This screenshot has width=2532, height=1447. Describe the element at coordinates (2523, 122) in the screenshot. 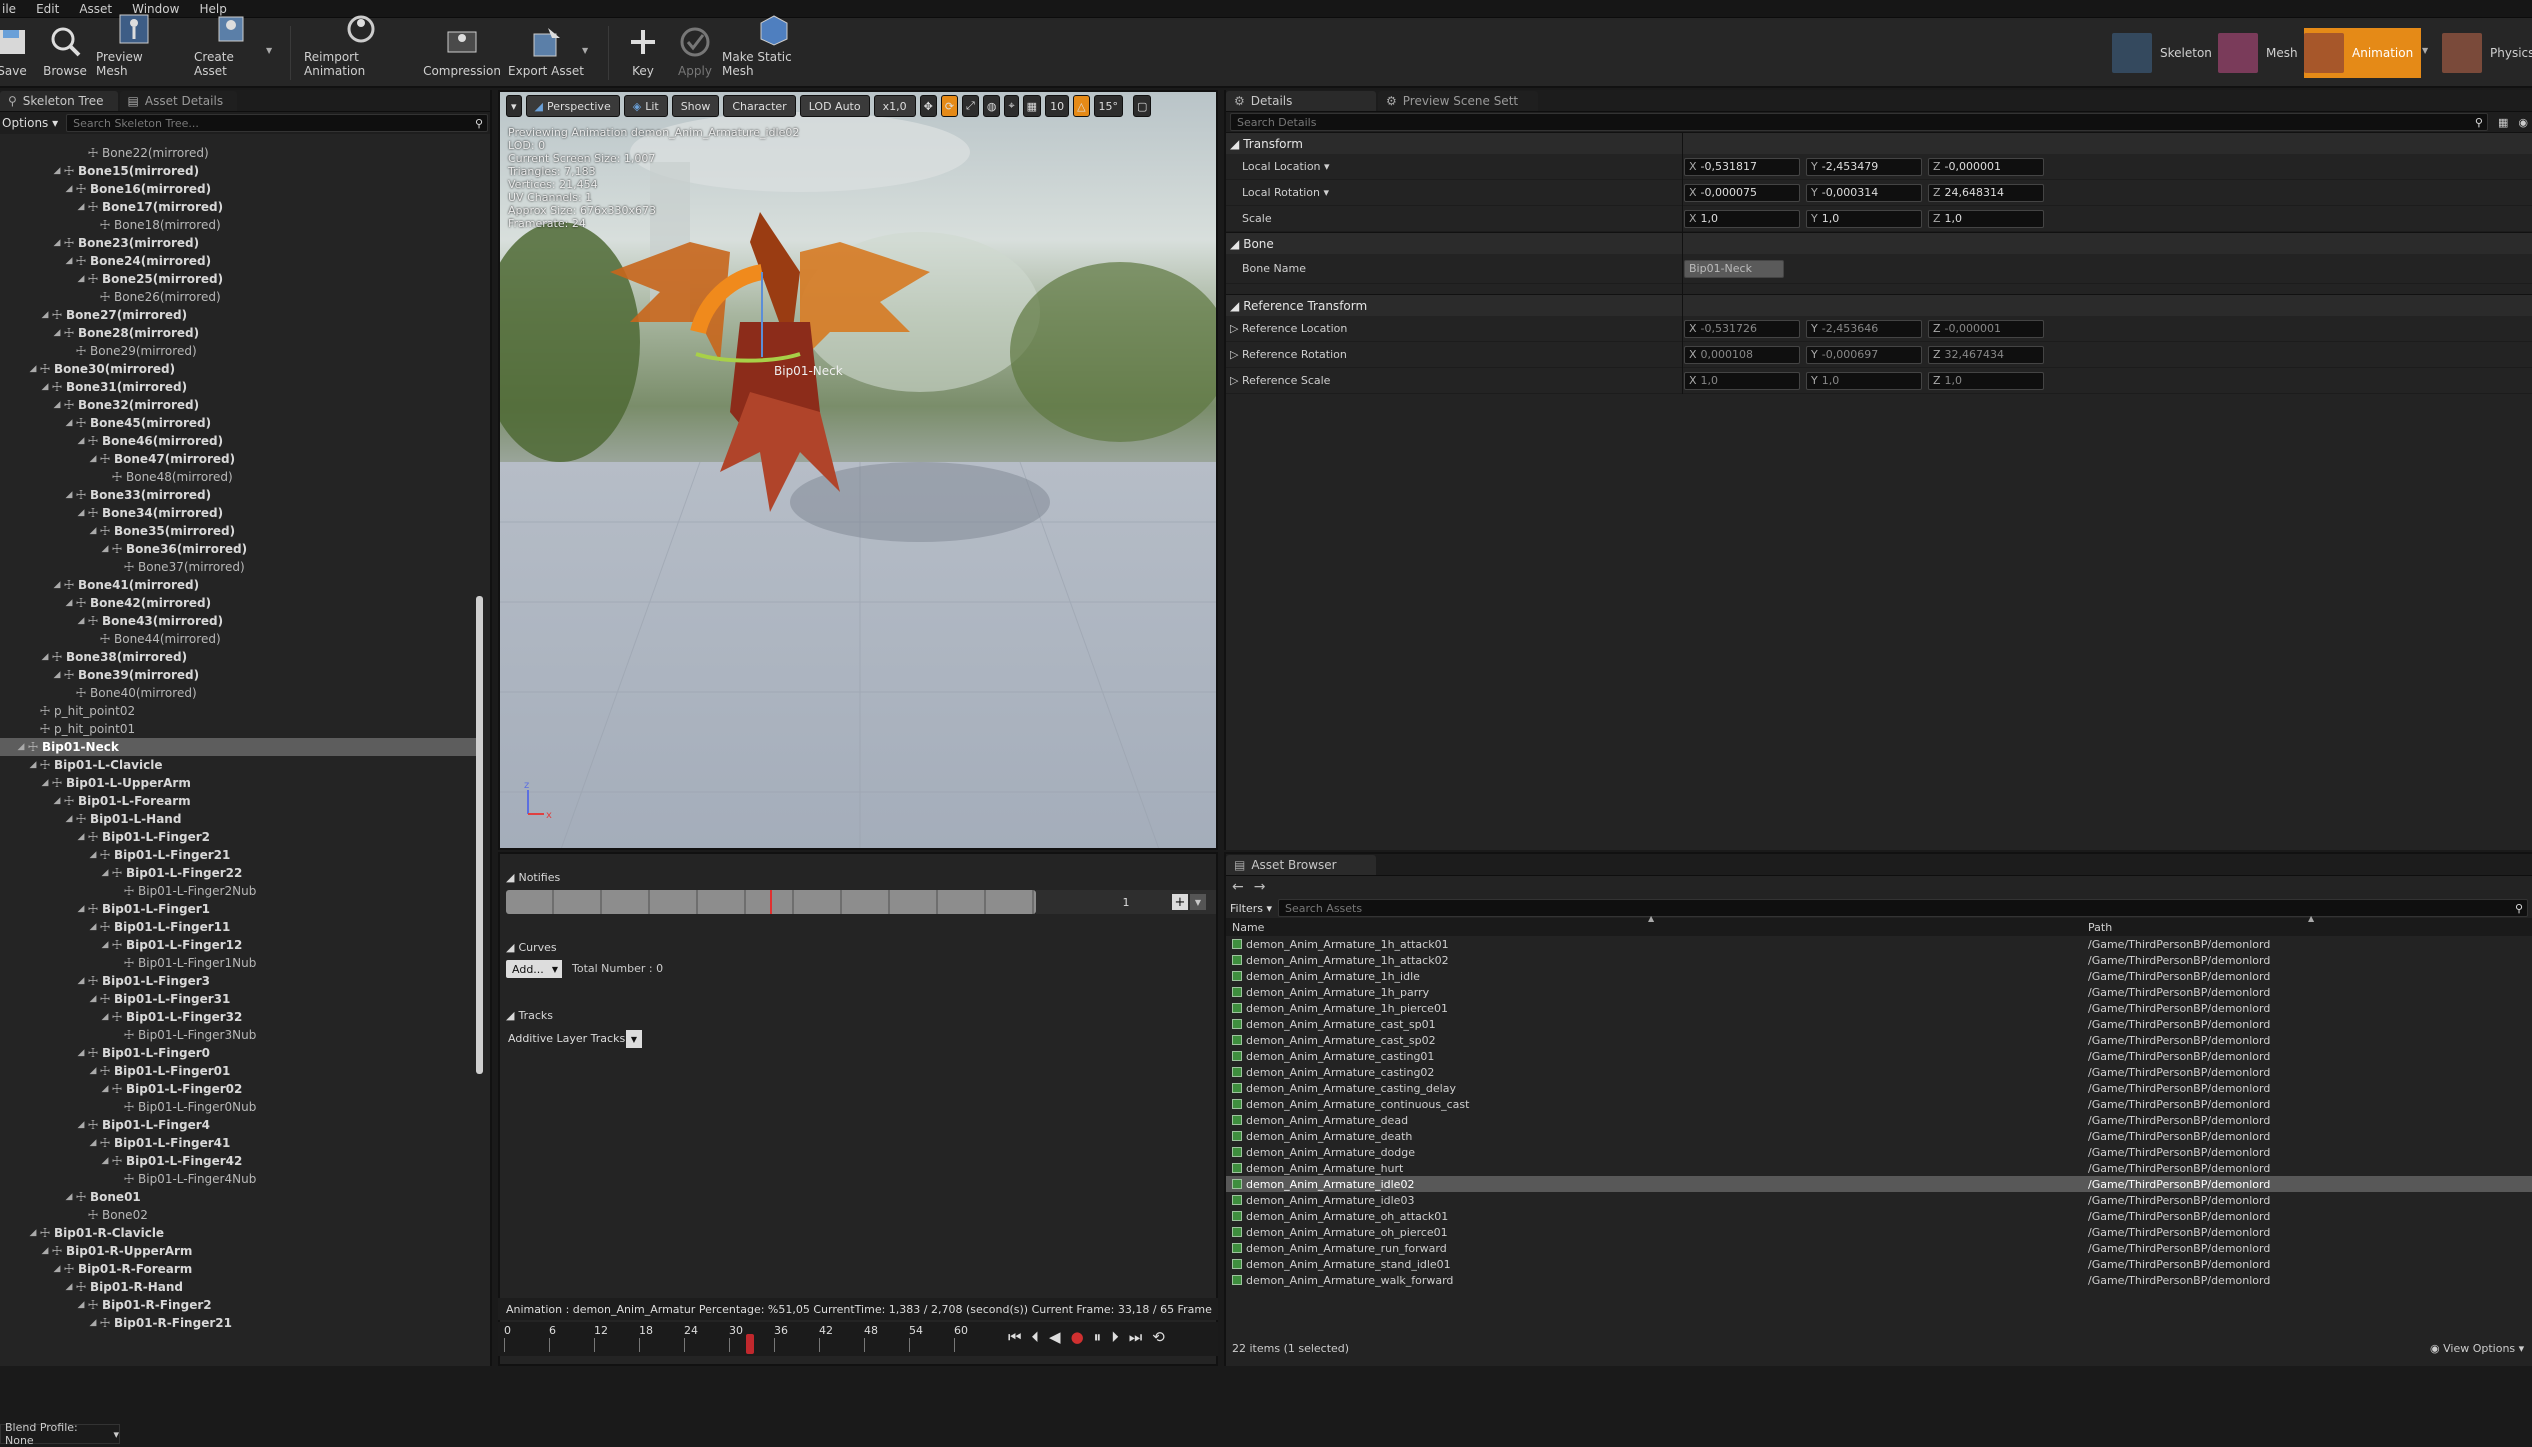

I see `eye-icon: ◉` at that location.